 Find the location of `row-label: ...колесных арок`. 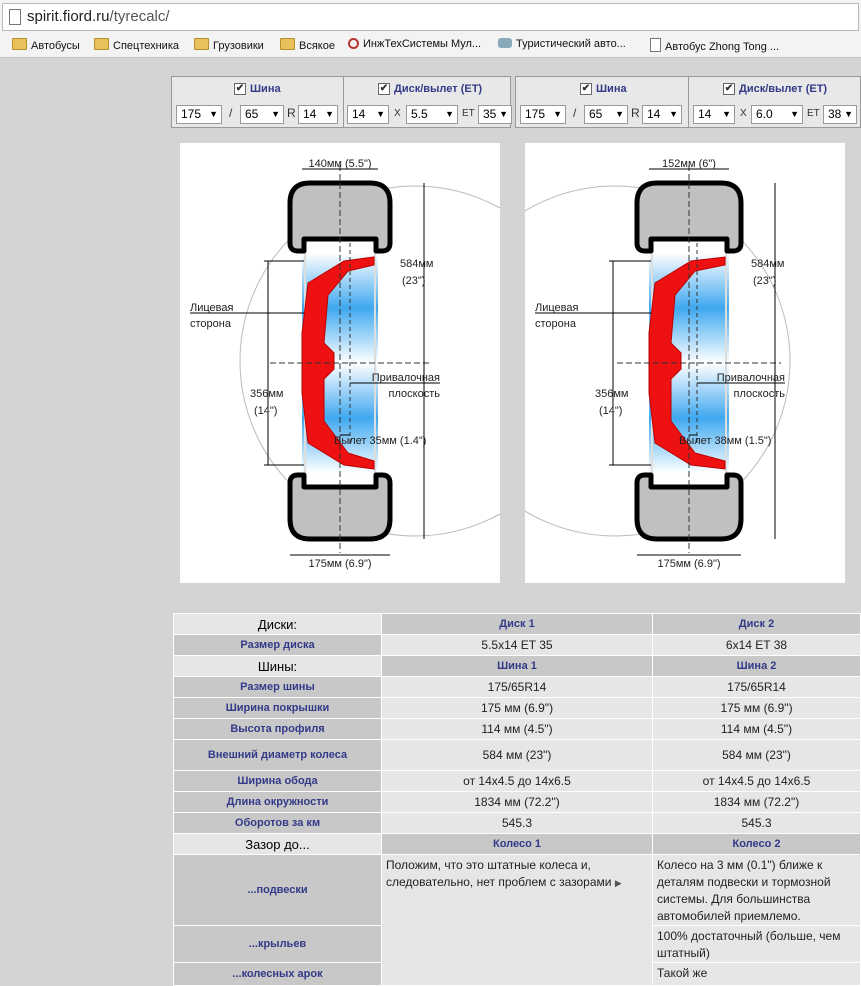

row-label: ...колесных арок is located at coordinates (277, 974).